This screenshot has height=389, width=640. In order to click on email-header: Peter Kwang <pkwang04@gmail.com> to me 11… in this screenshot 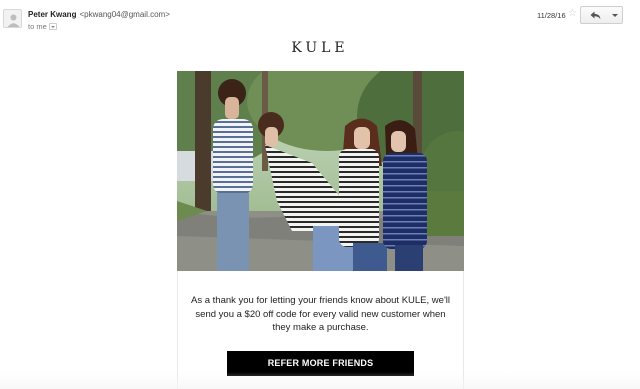, I will do `click(320, 17)`.